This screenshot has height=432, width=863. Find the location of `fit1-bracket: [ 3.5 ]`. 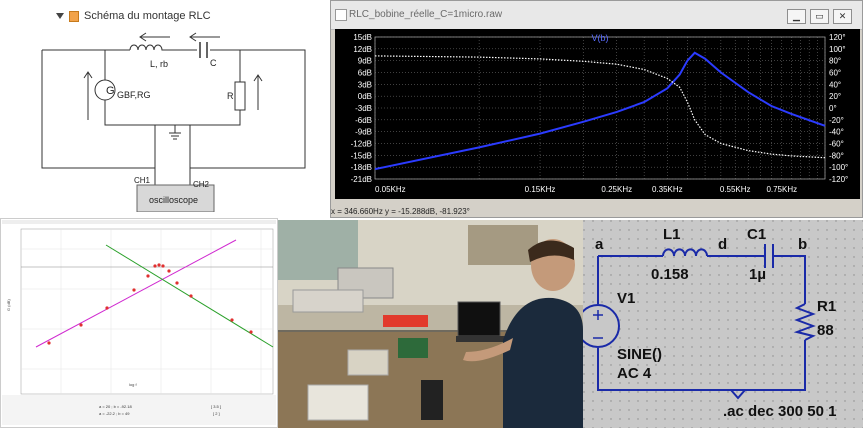

fit1-bracket: [ 3.5 ] is located at coordinates (216, 406).